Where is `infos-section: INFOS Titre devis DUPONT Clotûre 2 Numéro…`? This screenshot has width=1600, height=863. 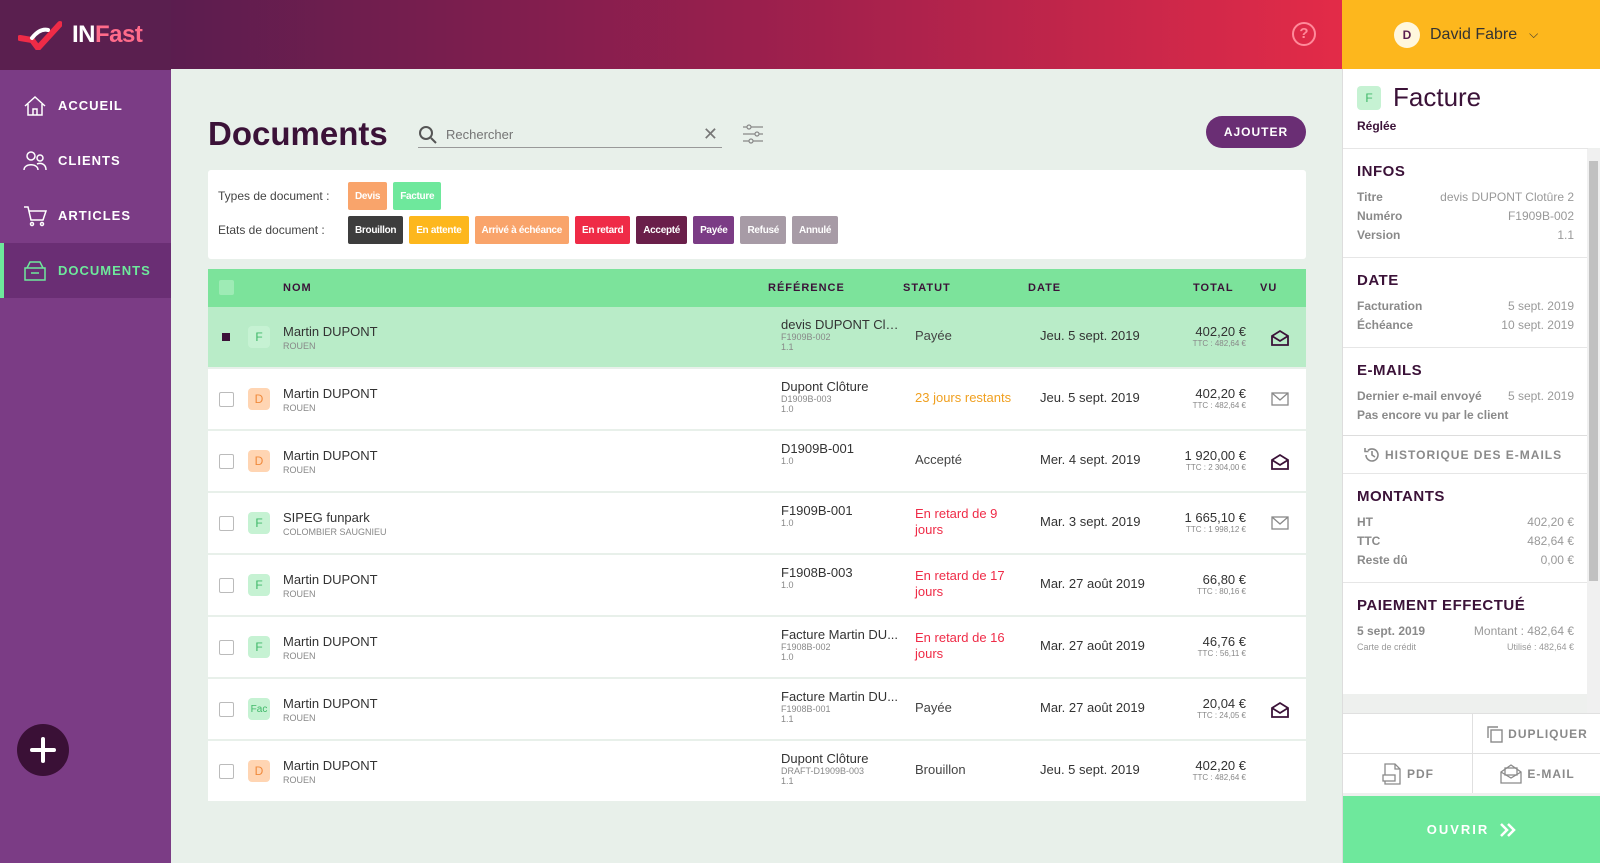
infos-section: INFOS Titre devis DUPONT Clotûre 2 Numéro… is located at coordinates (1465, 202).